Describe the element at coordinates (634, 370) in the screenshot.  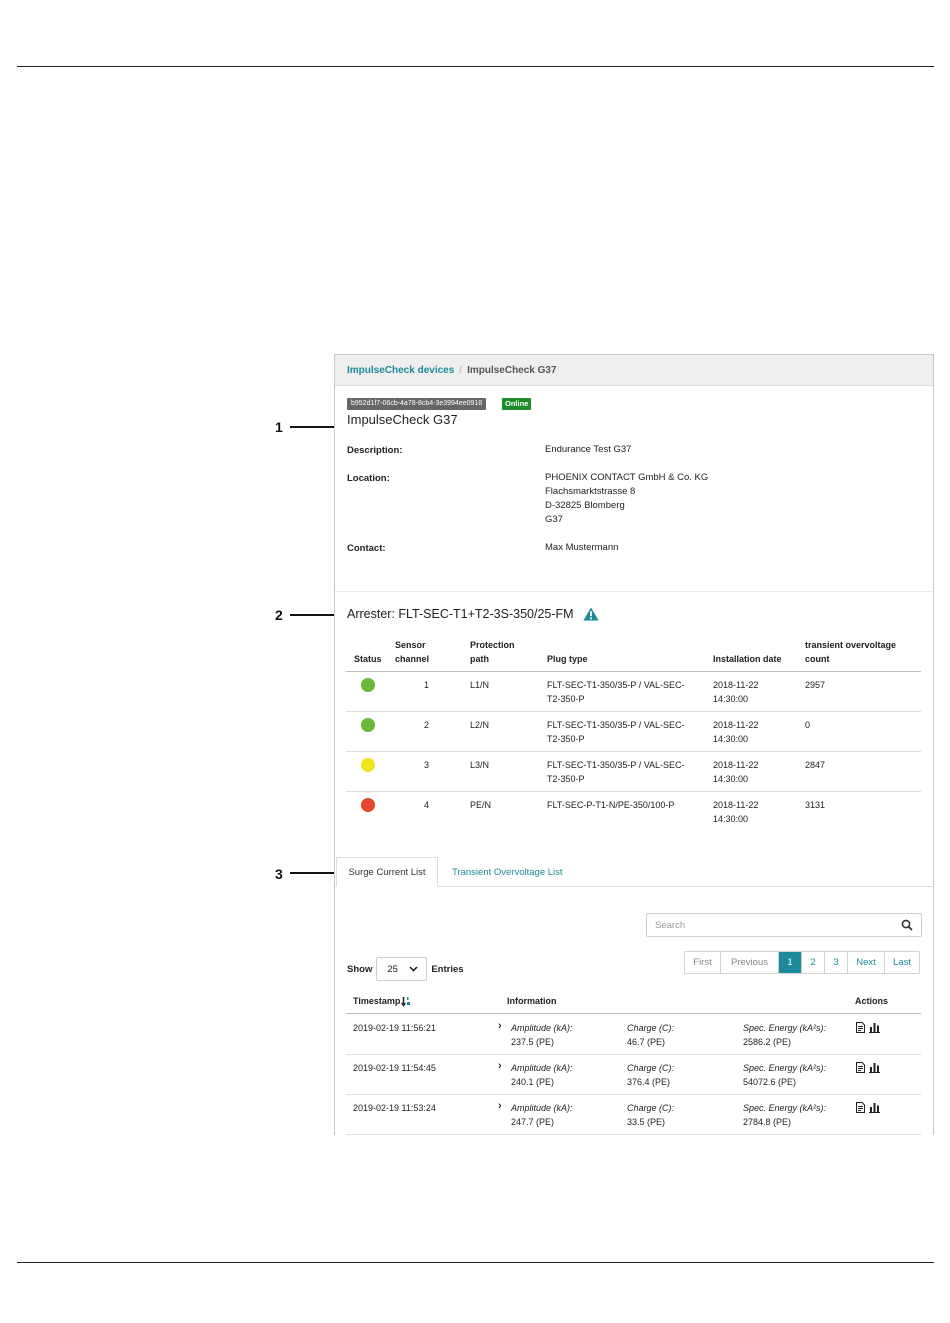
I see `breadcrumb: ImpulseCheck devices / ImpulseCheck G37` at that location.